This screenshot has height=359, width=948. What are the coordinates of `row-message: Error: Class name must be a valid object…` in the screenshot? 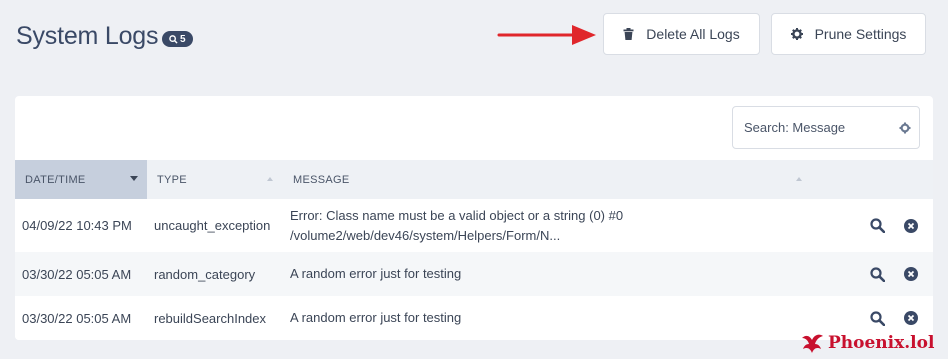 It's located at (456, 225).